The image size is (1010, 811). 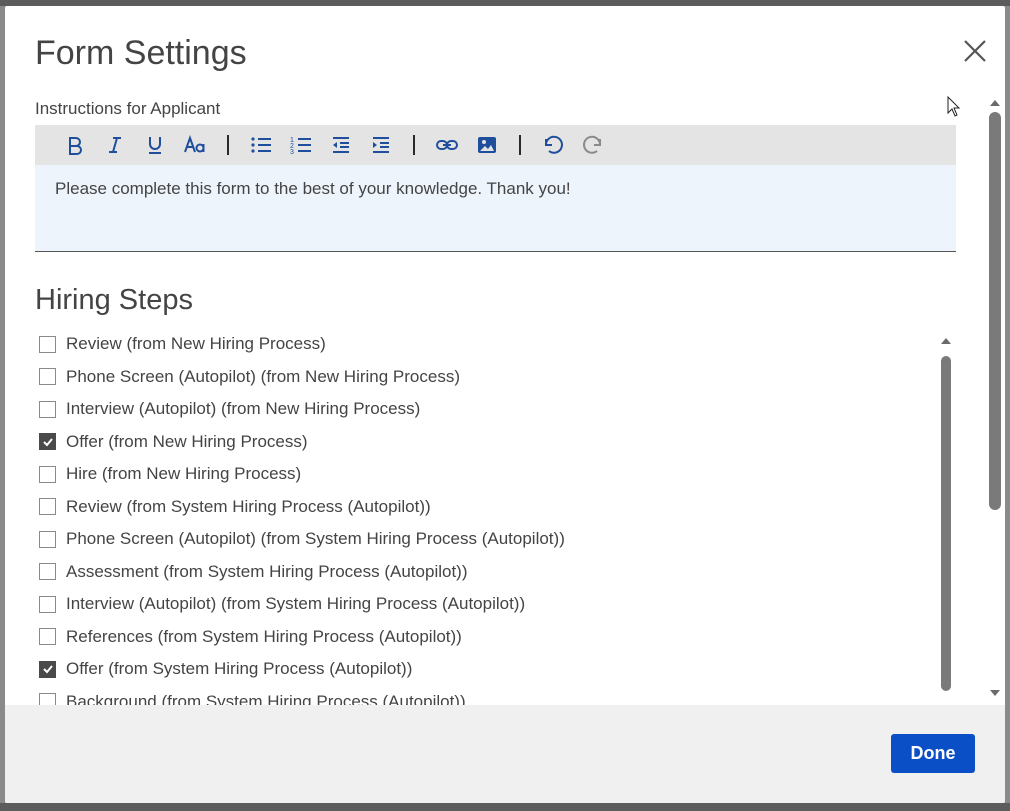 What do you see at coordinates (954, 106) in the screenshot?
I see `mouse-cursor-icon` at bounding box center [954, 106].